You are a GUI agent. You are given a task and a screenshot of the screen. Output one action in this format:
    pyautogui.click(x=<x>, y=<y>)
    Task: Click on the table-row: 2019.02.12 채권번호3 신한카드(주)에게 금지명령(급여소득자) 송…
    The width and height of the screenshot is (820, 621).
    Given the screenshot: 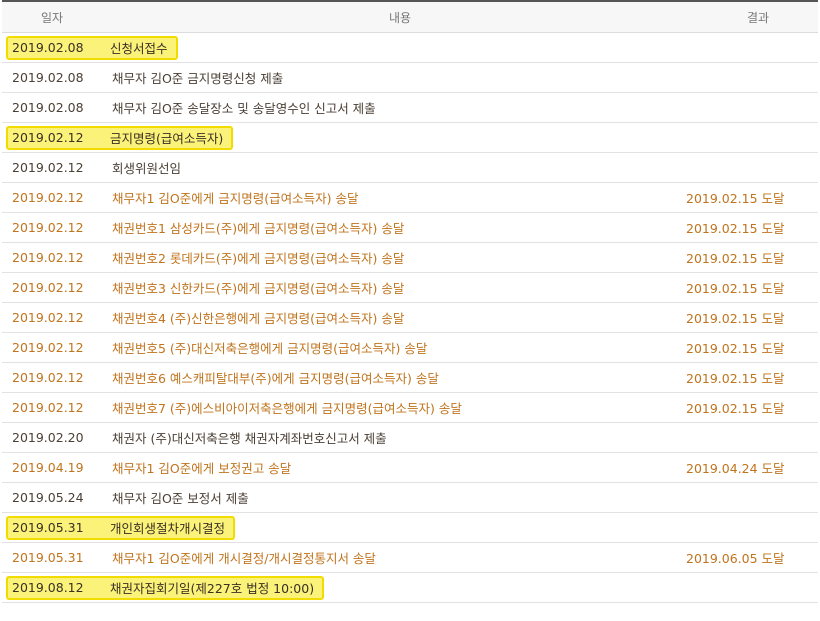 What is the action you would take?
    pyautogui.click(x=410, y=288)
    